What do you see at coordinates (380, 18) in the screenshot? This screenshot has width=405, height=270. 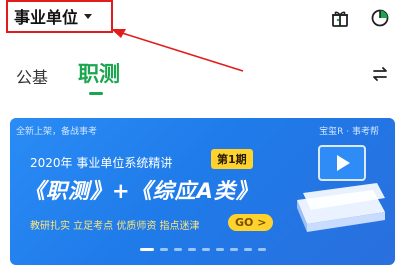 I see `pie-chart-icon` at bounding box center [380, 18].